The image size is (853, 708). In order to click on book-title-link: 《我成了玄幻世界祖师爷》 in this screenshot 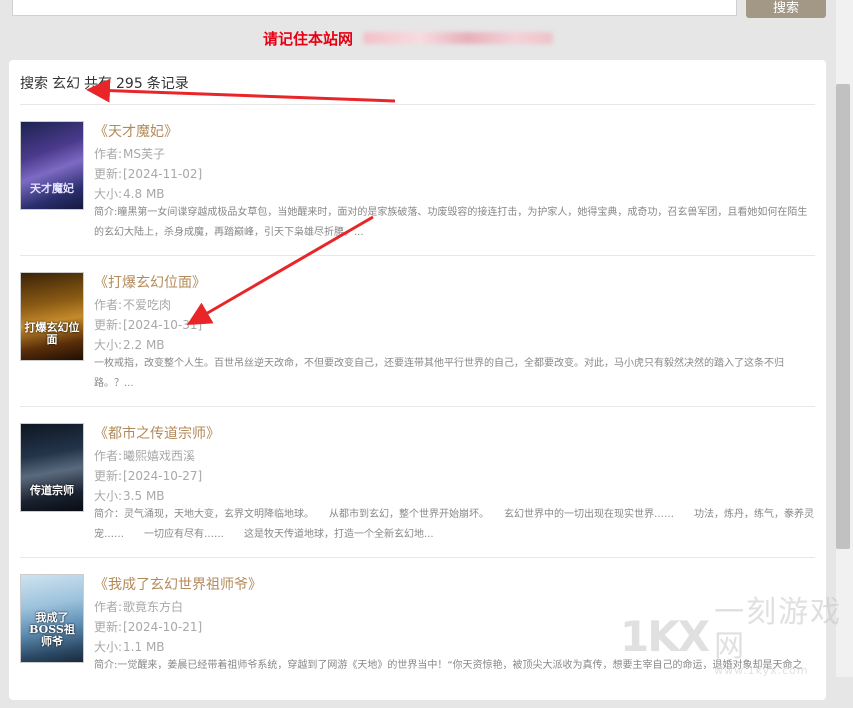, I will do `click(178, 584)`.